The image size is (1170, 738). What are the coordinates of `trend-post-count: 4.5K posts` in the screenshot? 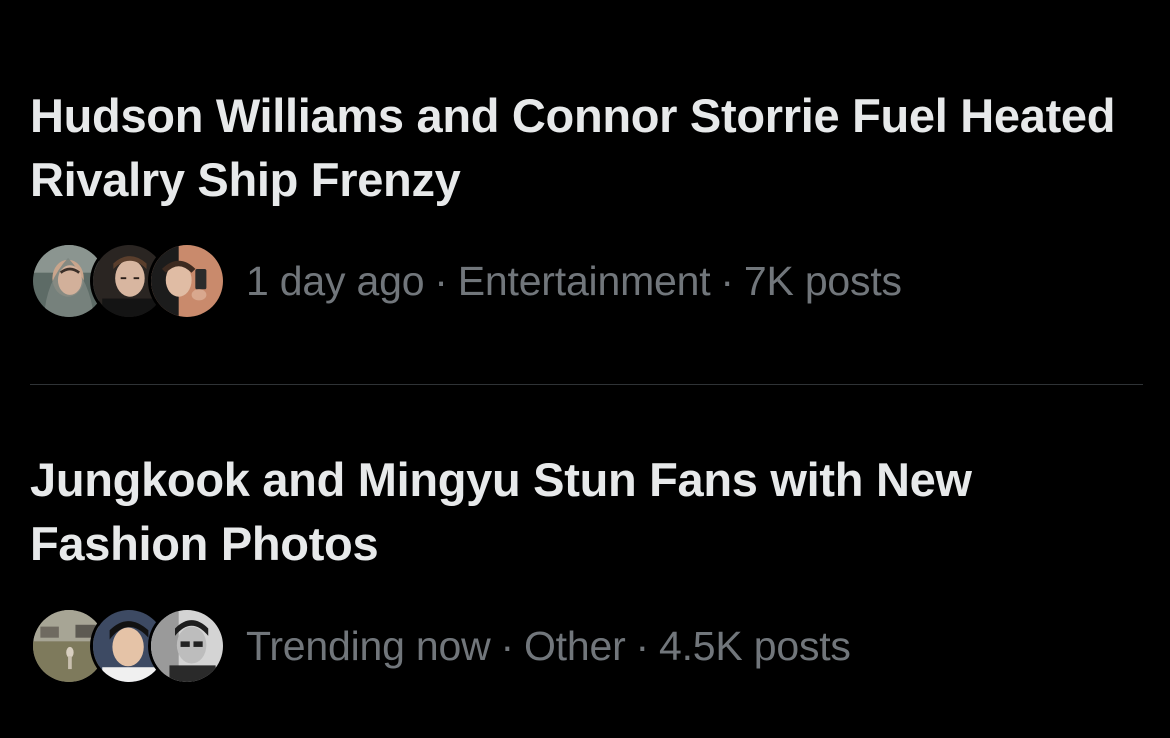 It's located at (755, 645).